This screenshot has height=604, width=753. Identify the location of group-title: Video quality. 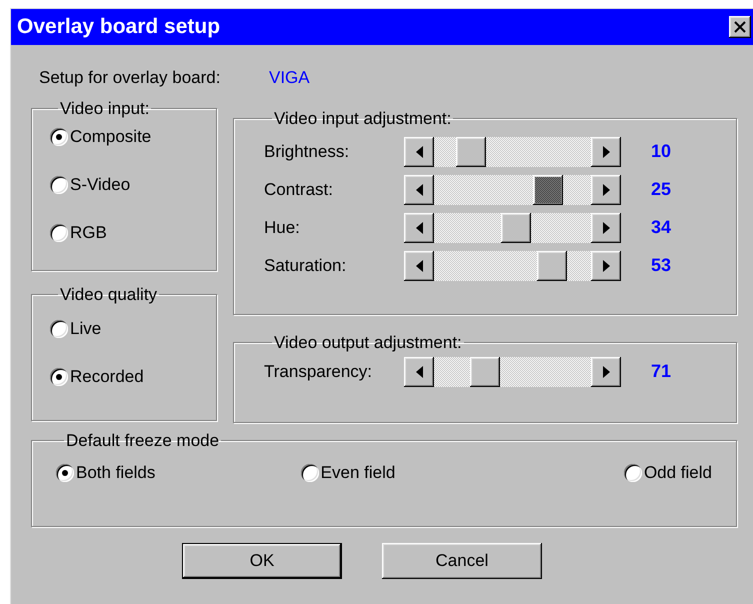
(108, 294).